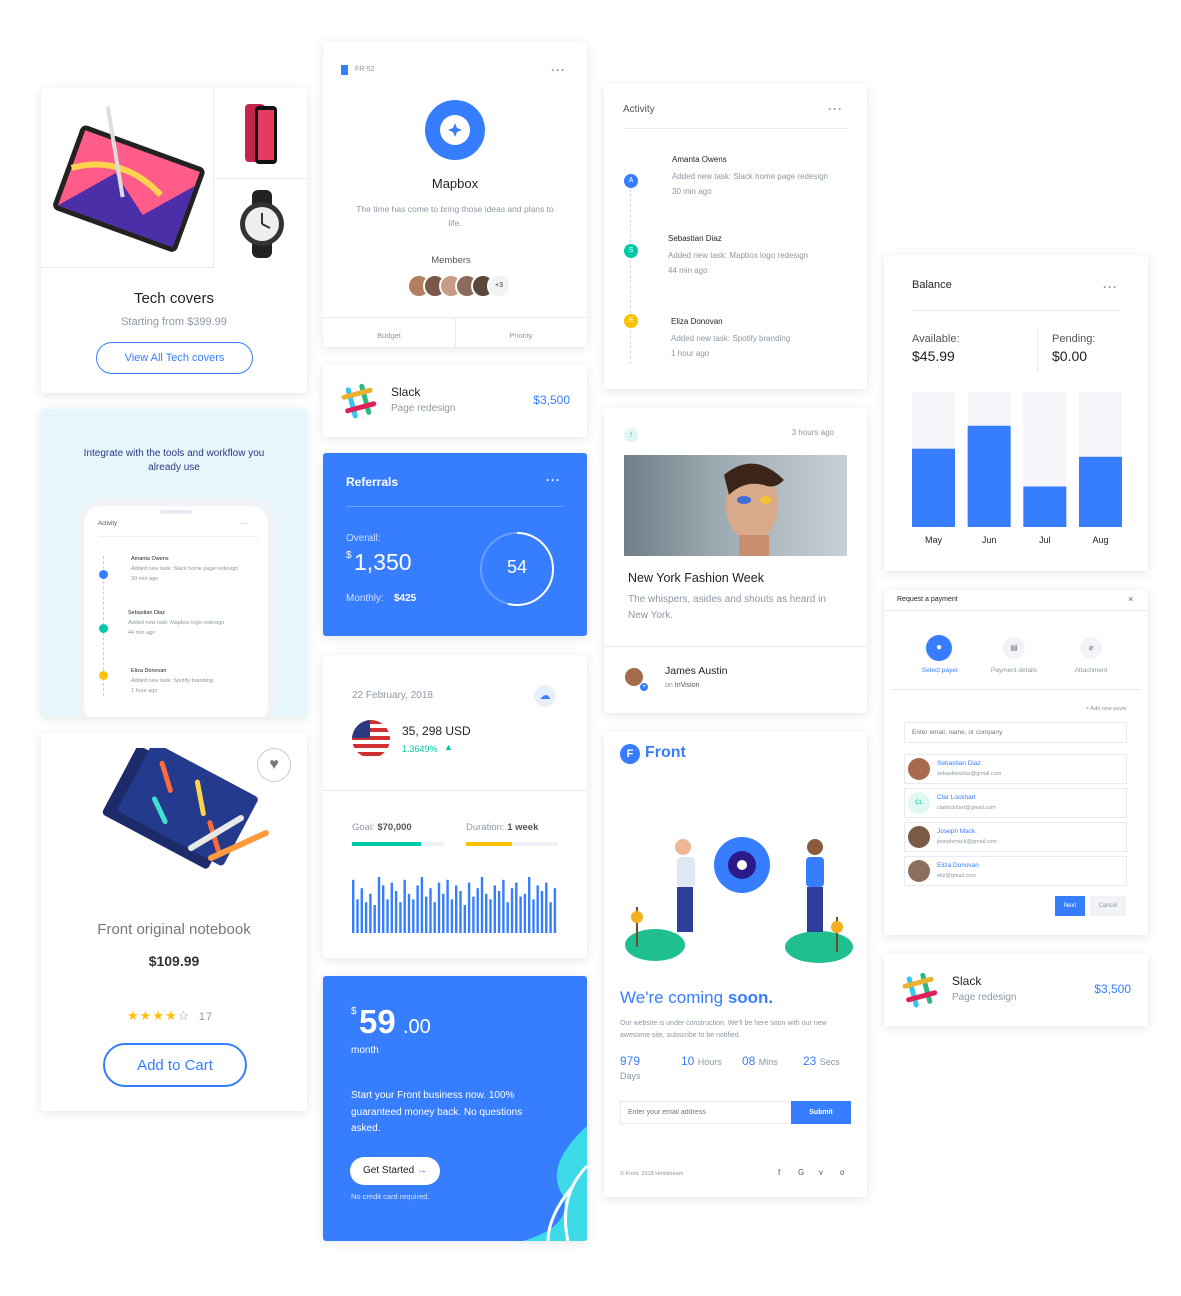 The height and width of the screenshot is (1296, 1181). I want to click on duration-value: 1 week, so click(523, 827).